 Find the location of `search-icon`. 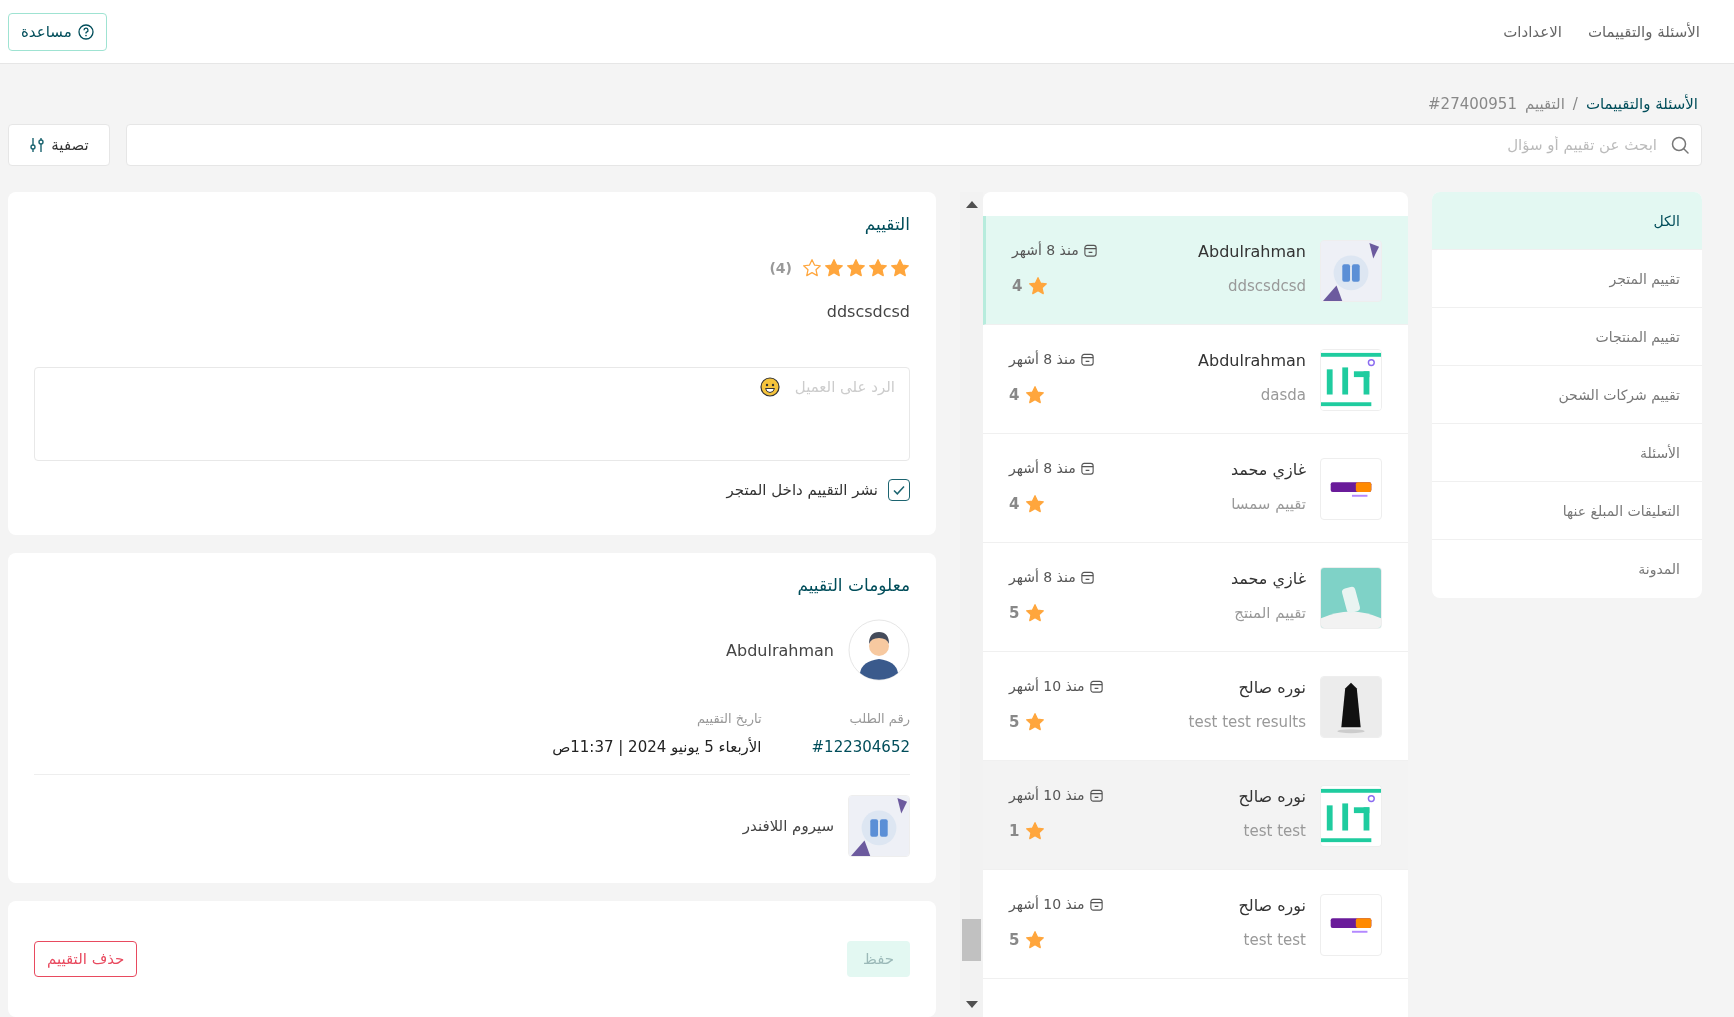

search-icon is located at coordinates (1680, 145).